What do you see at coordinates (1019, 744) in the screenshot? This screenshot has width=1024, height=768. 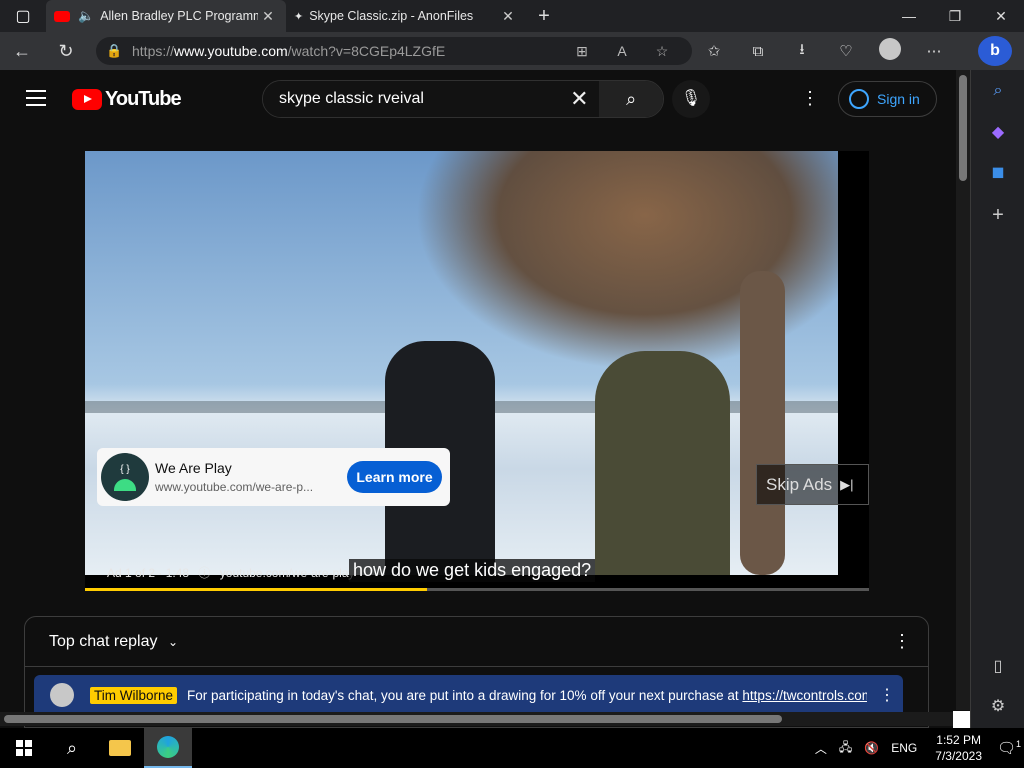 I see `notification-count: 1` at bounding box center [1019, 744].